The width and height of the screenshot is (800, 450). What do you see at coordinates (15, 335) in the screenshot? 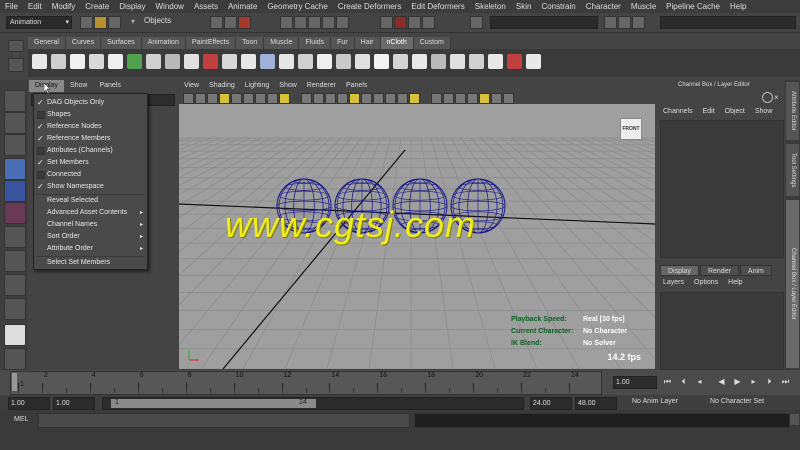
I see `graph-layout-icon` at bounding box center [15, 335].